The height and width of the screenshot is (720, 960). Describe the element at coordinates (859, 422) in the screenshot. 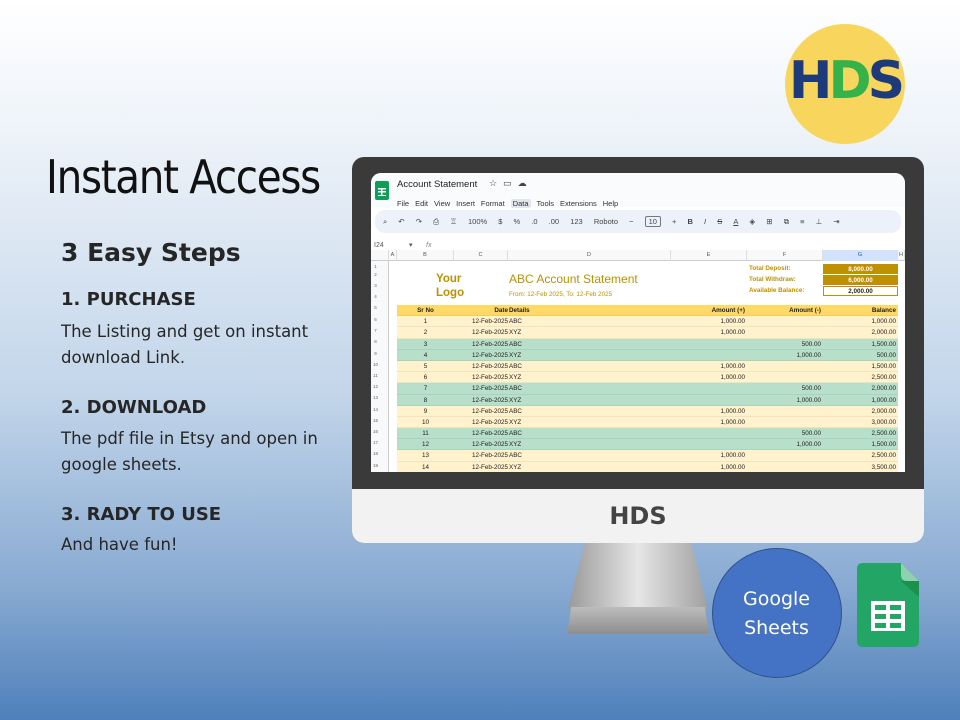

I see `cell-balance: 3,000.00` at that location.